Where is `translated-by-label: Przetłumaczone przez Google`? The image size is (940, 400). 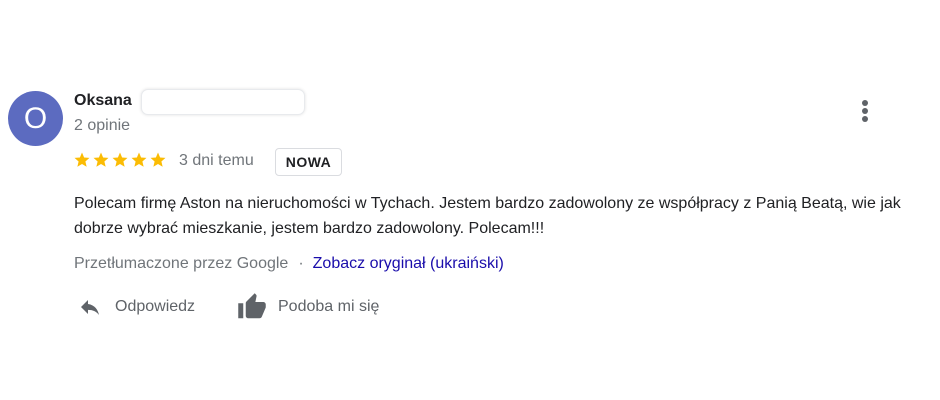 translated-by-label: Przetłumaczone przez Google is located at coordinates (181, 263).